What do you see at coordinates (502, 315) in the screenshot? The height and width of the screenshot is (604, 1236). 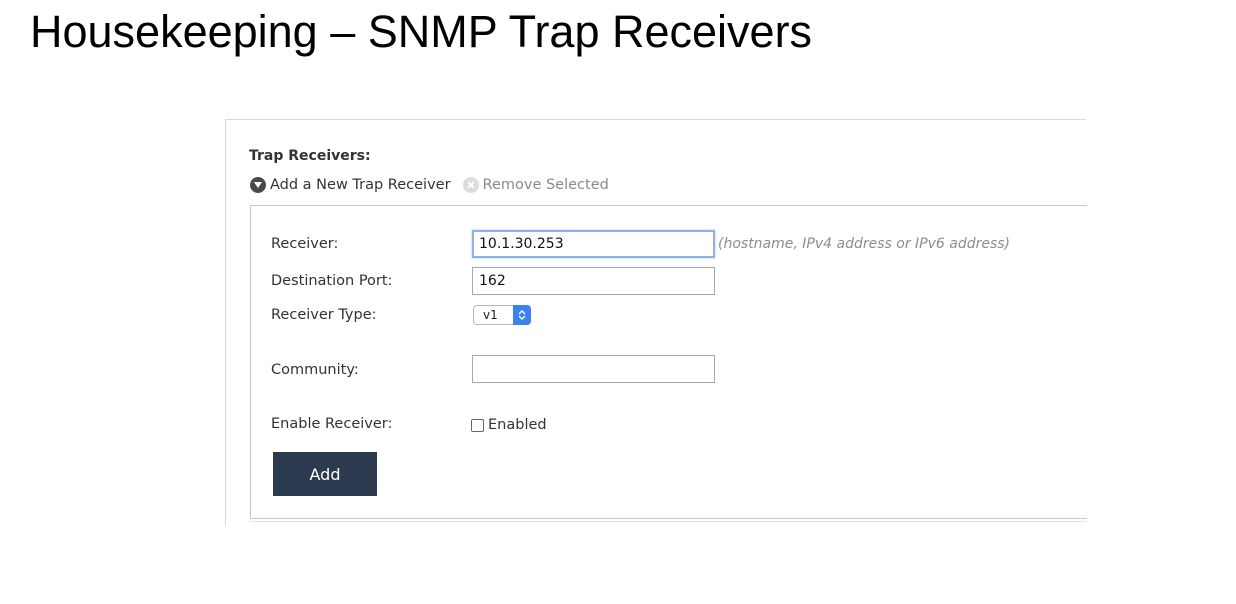 I see `receiver-type-select: v1` at bounding box center [502, 315].